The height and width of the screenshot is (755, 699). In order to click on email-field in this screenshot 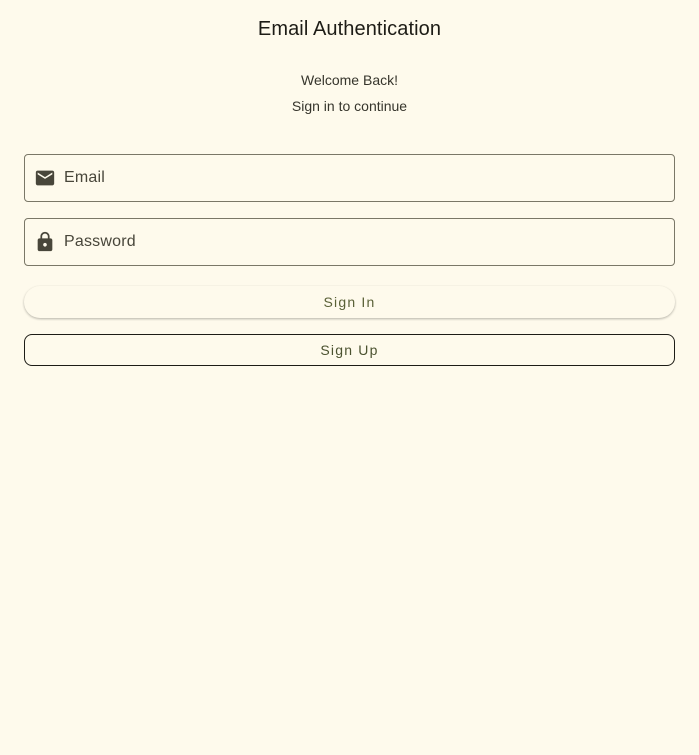, I will do `click(349, 178)`.